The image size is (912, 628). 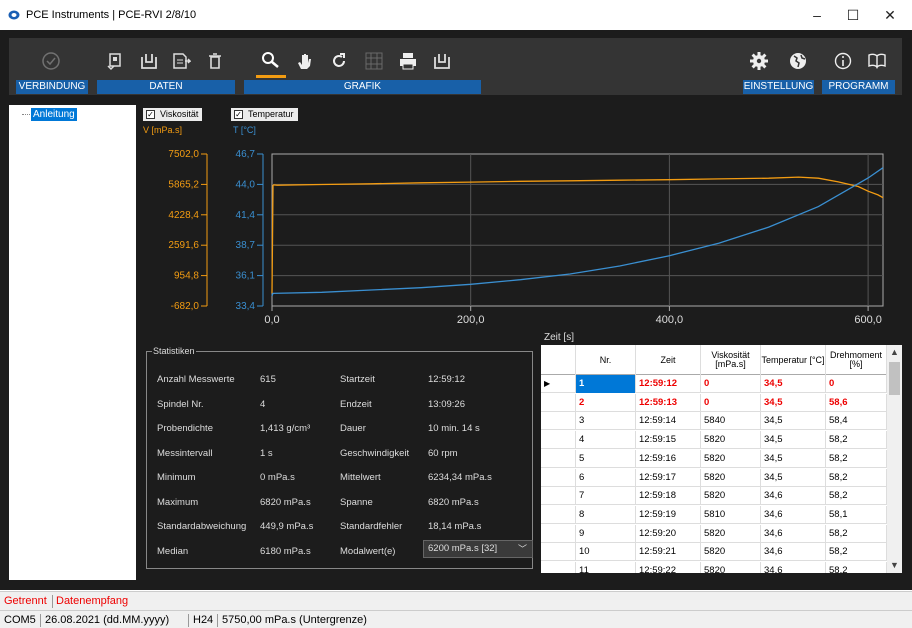 What do you see at coordinates (305, 61) in the screenshot?
I see `pan-hand-icon` at bounding box center [305, 61].